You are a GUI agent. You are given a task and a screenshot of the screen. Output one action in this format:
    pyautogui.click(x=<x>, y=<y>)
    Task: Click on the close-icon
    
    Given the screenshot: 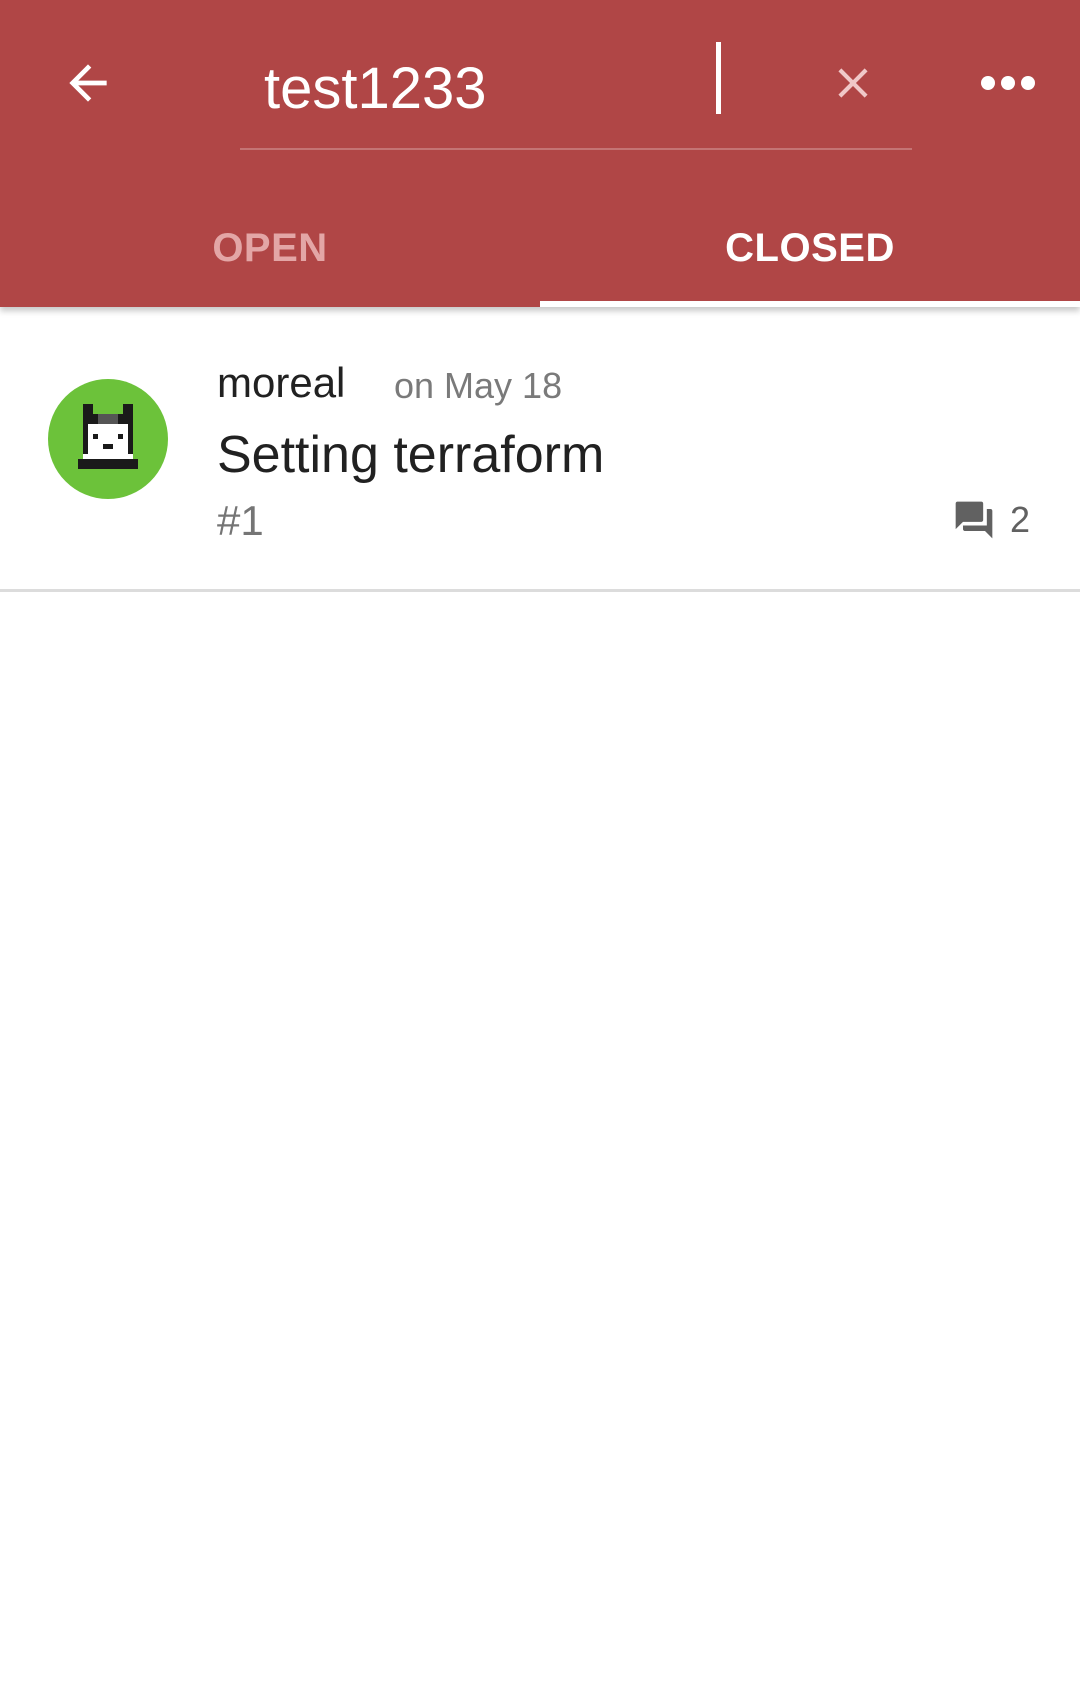 What is the action you would take?
    pyautogui.click(x=853, y=83)
    